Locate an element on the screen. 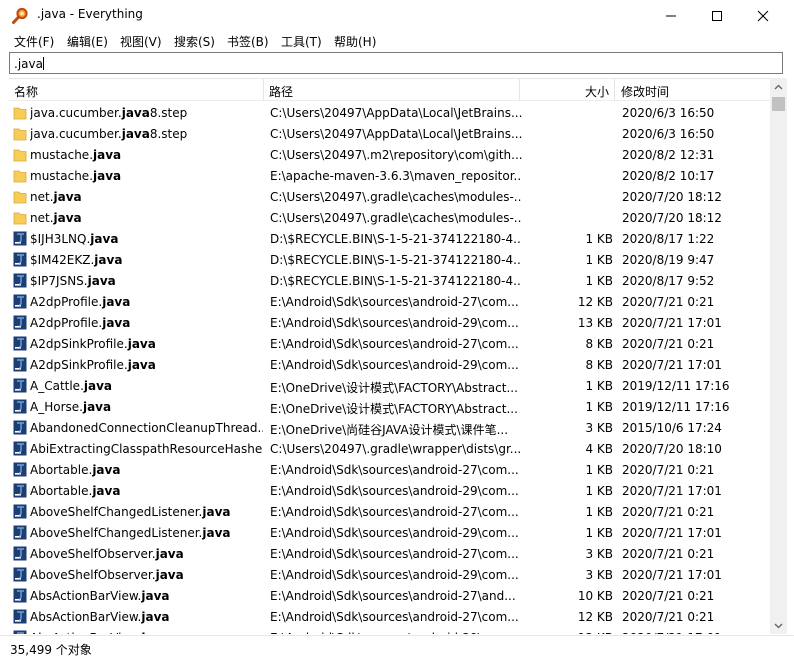  file-size: 8 KB is located at coordinates (599, 344).